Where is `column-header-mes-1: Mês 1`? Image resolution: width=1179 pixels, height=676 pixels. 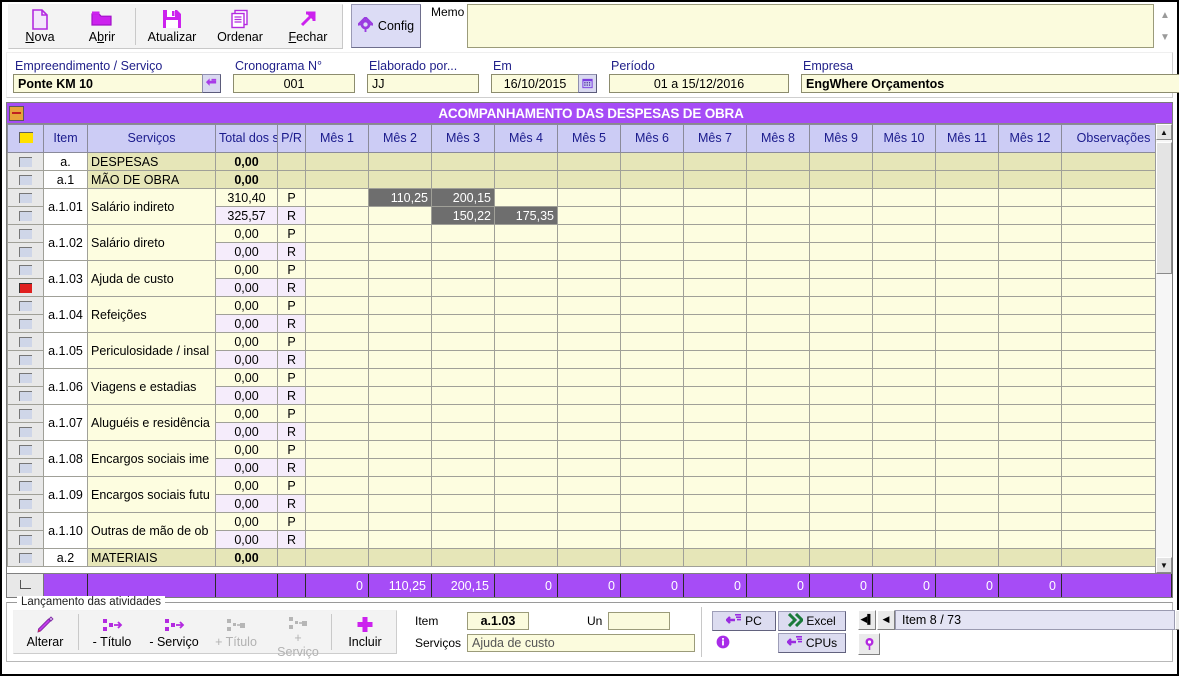 column-header-mes-1: Mês 1 is located at coordinates (337, 138).